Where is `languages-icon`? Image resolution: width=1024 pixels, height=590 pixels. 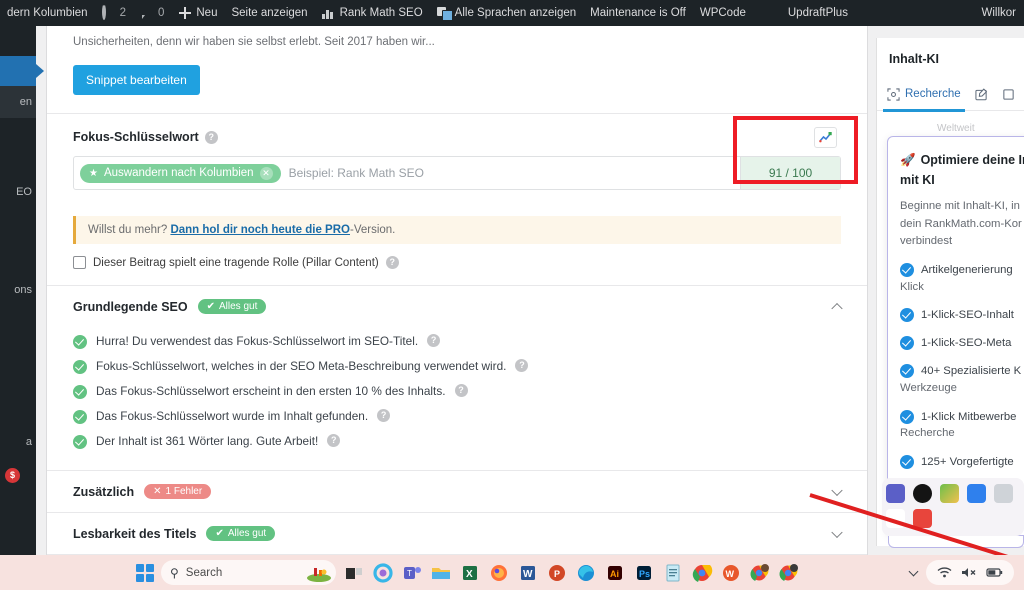
languages-icon is located at coordinates (444, 14).